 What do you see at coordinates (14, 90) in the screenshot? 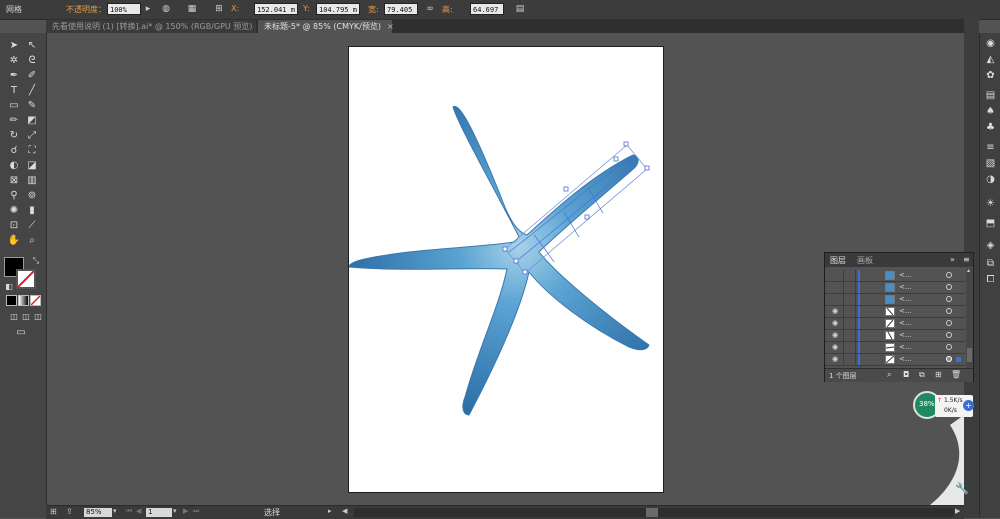
I see `type-tool-icon: T` at bounding box center [14, 90].